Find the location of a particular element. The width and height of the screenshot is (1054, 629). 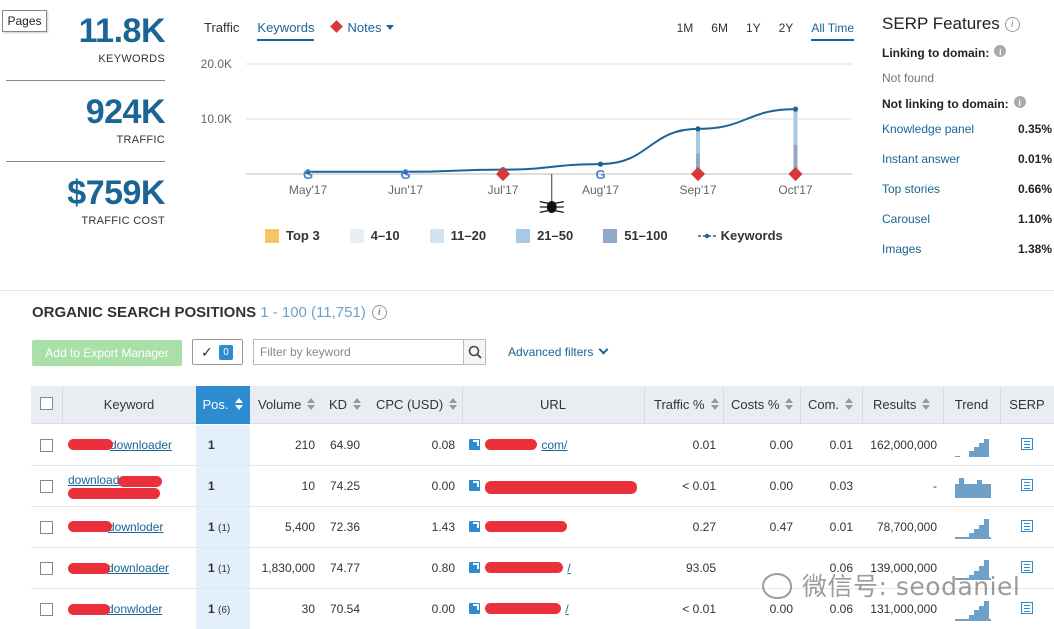

organic-title-text: ORGANIC SEARCH POSITIONS is located at coordinates (144, 312).